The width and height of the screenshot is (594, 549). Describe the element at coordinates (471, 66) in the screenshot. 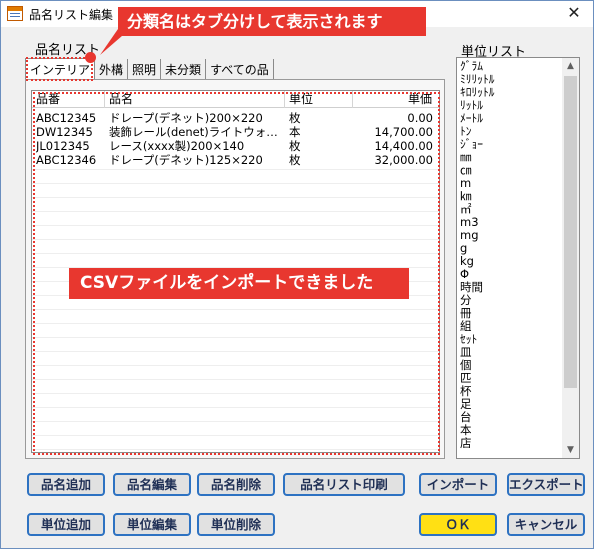

I see `unit-list-item: ｸﾞﾗﾑ` at that location.